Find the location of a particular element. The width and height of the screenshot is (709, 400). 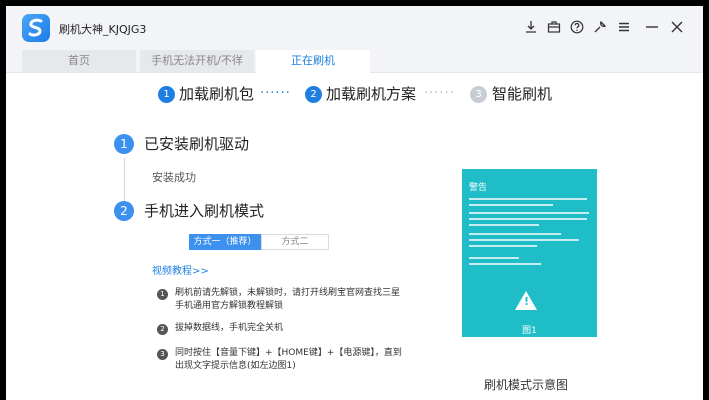

section-2-title: 手机进入刷机模式 is located at coordinates (204, 211).